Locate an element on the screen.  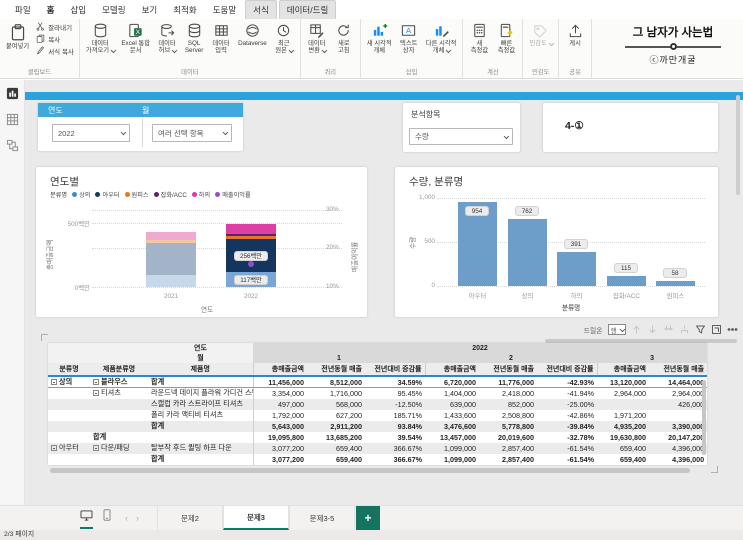
stacked-segment-잡화/ACC is located at coordinates (251, 235).